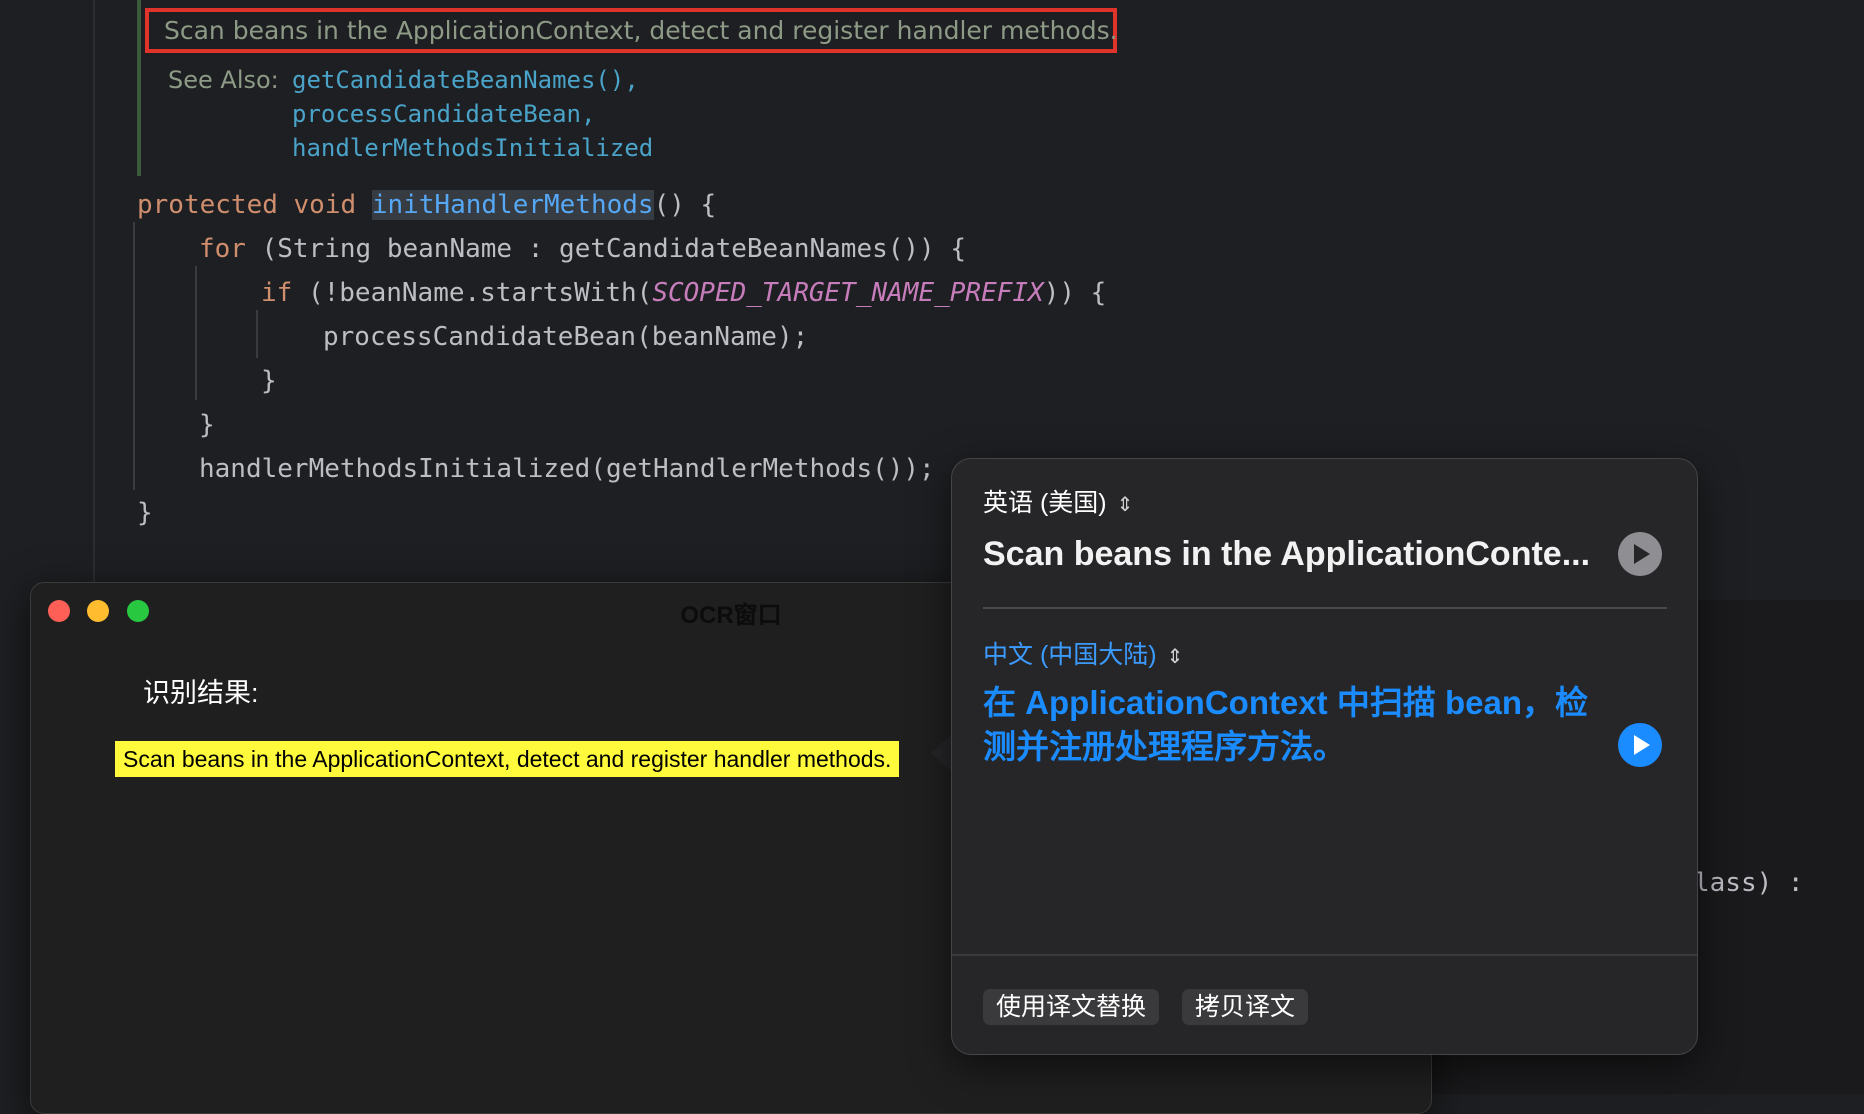  I want to click on keyword: protected void, so click(254, 205).